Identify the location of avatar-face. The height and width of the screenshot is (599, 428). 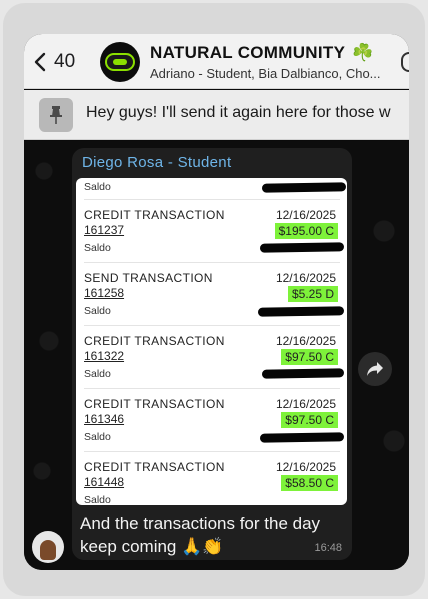
(48, 550).